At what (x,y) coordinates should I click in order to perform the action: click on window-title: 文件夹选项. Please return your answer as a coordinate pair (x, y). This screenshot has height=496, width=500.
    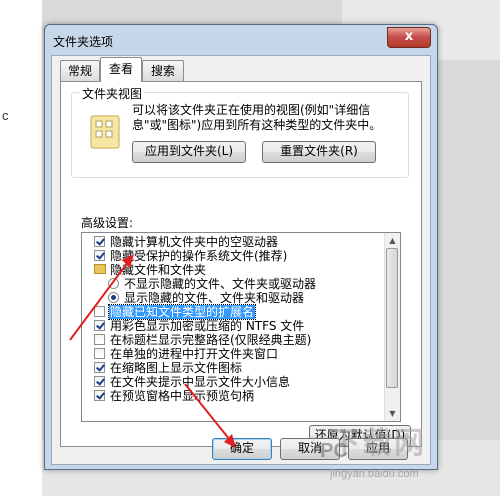
    Looking at the image, I should click on (83, 42).